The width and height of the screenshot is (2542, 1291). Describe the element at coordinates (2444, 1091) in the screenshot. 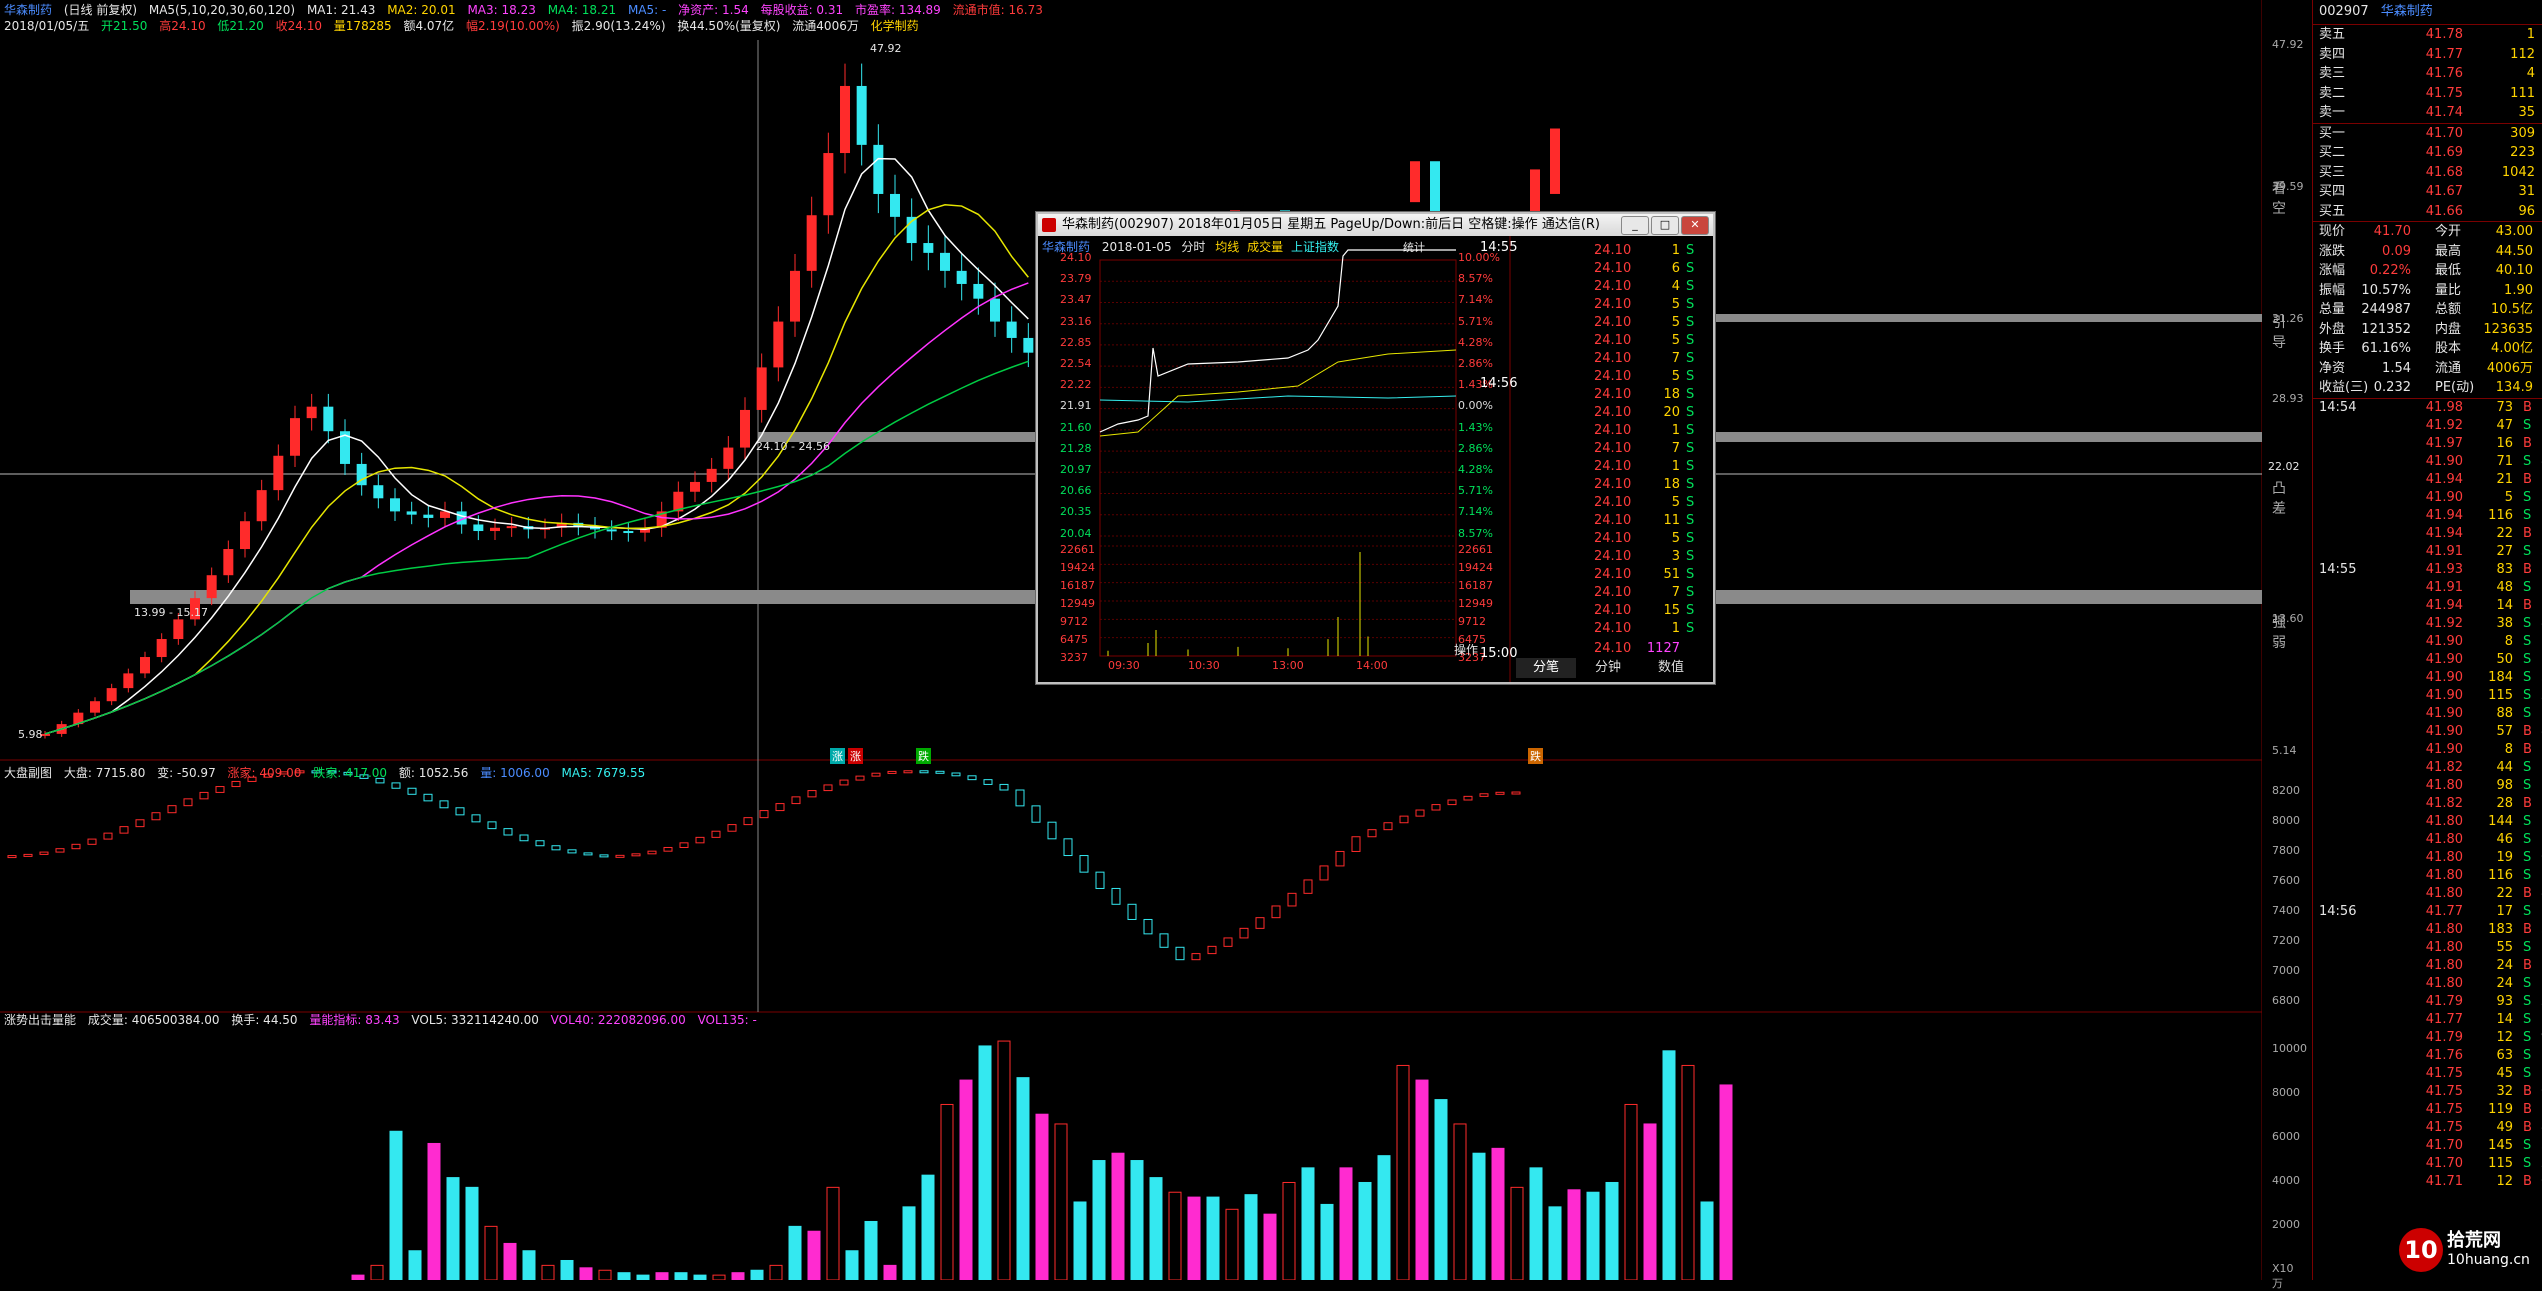

I see `tick-price: 41.75` at that location.